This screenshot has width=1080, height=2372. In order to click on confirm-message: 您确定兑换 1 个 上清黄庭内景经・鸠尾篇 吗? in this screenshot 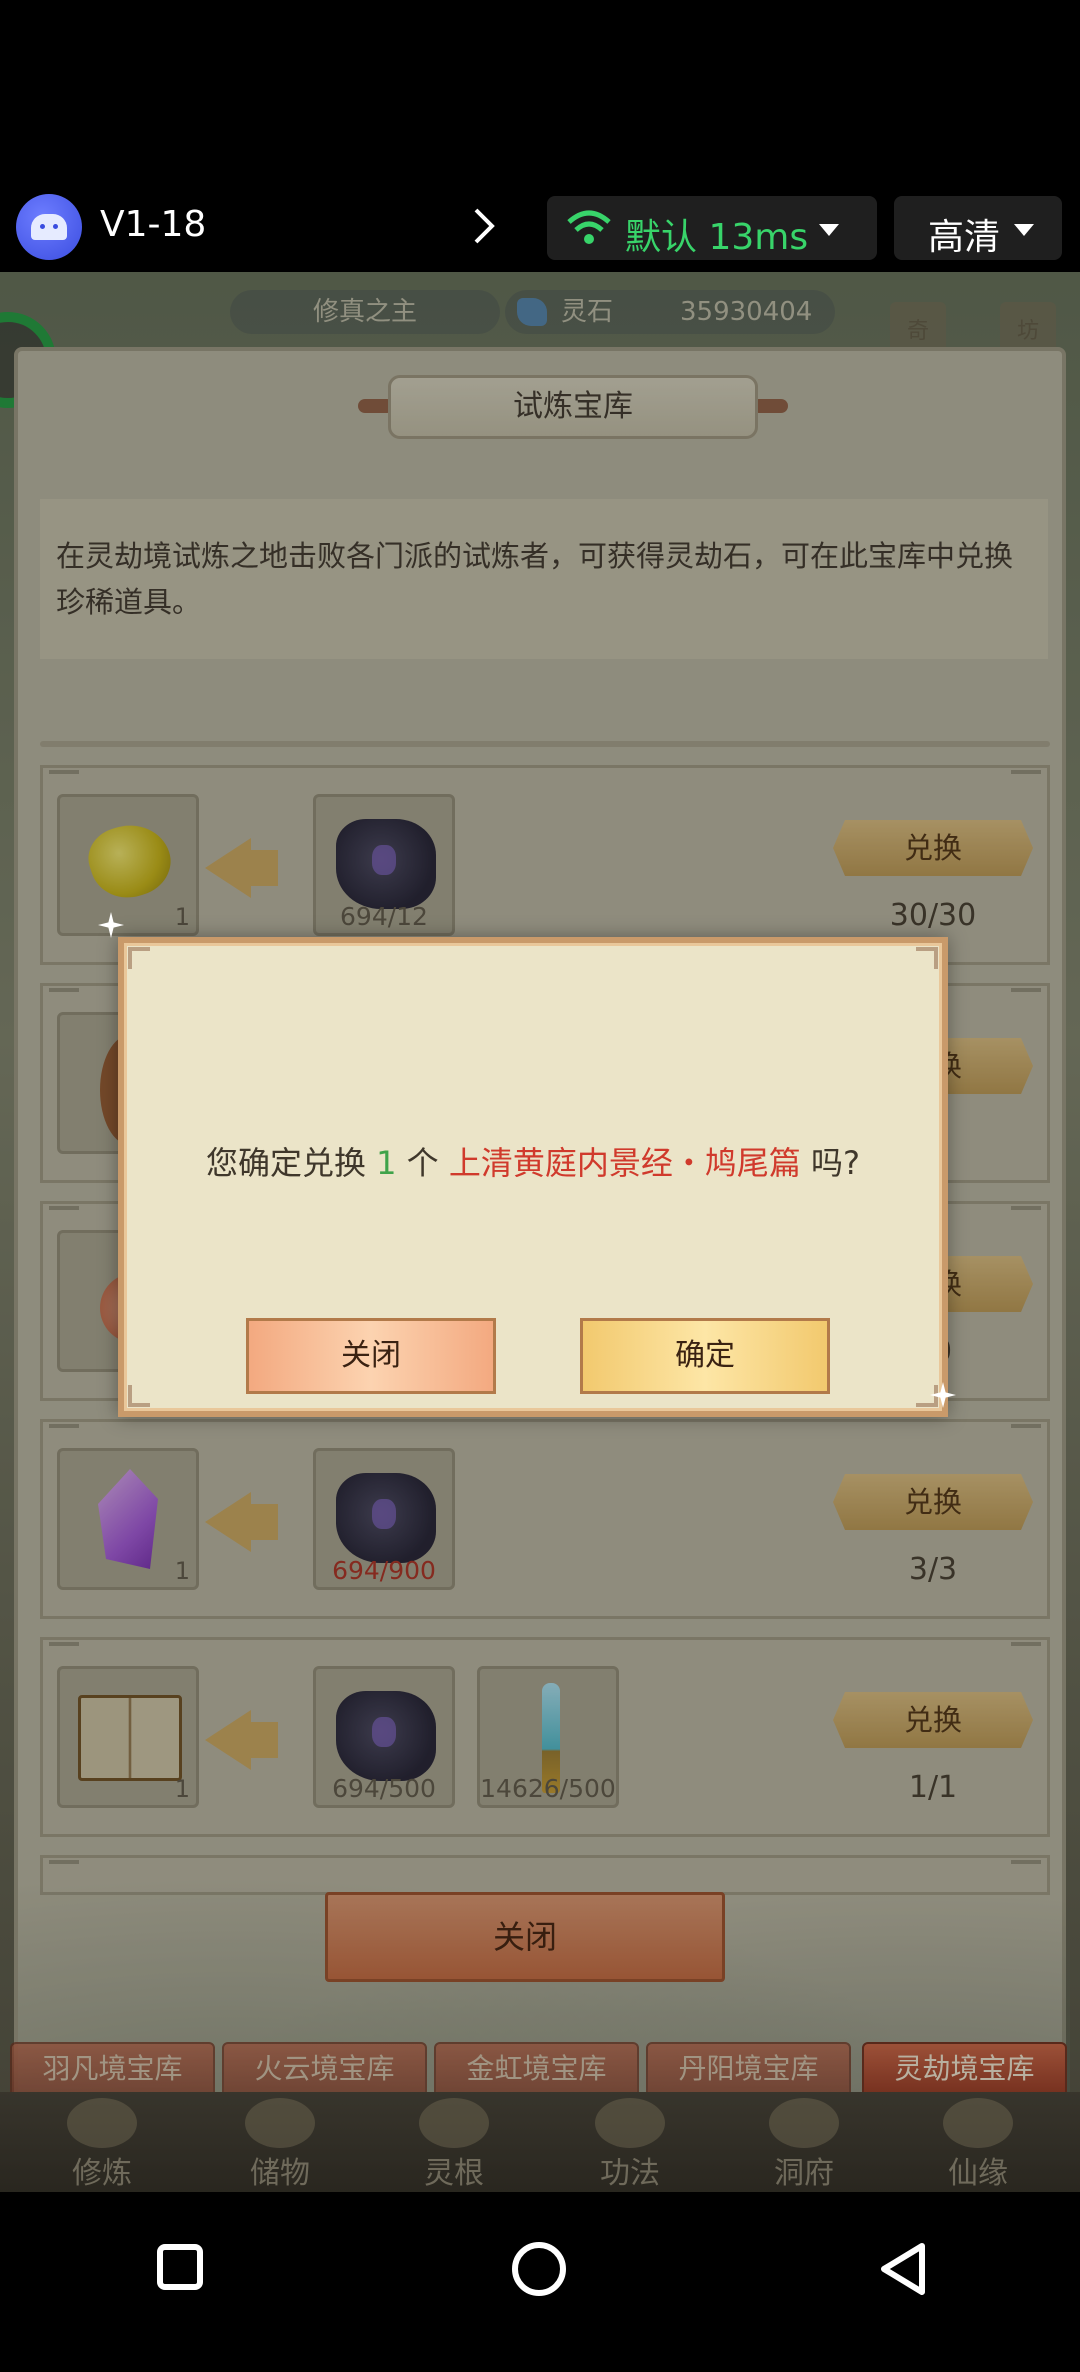, I will do `click(533, 1161)`.